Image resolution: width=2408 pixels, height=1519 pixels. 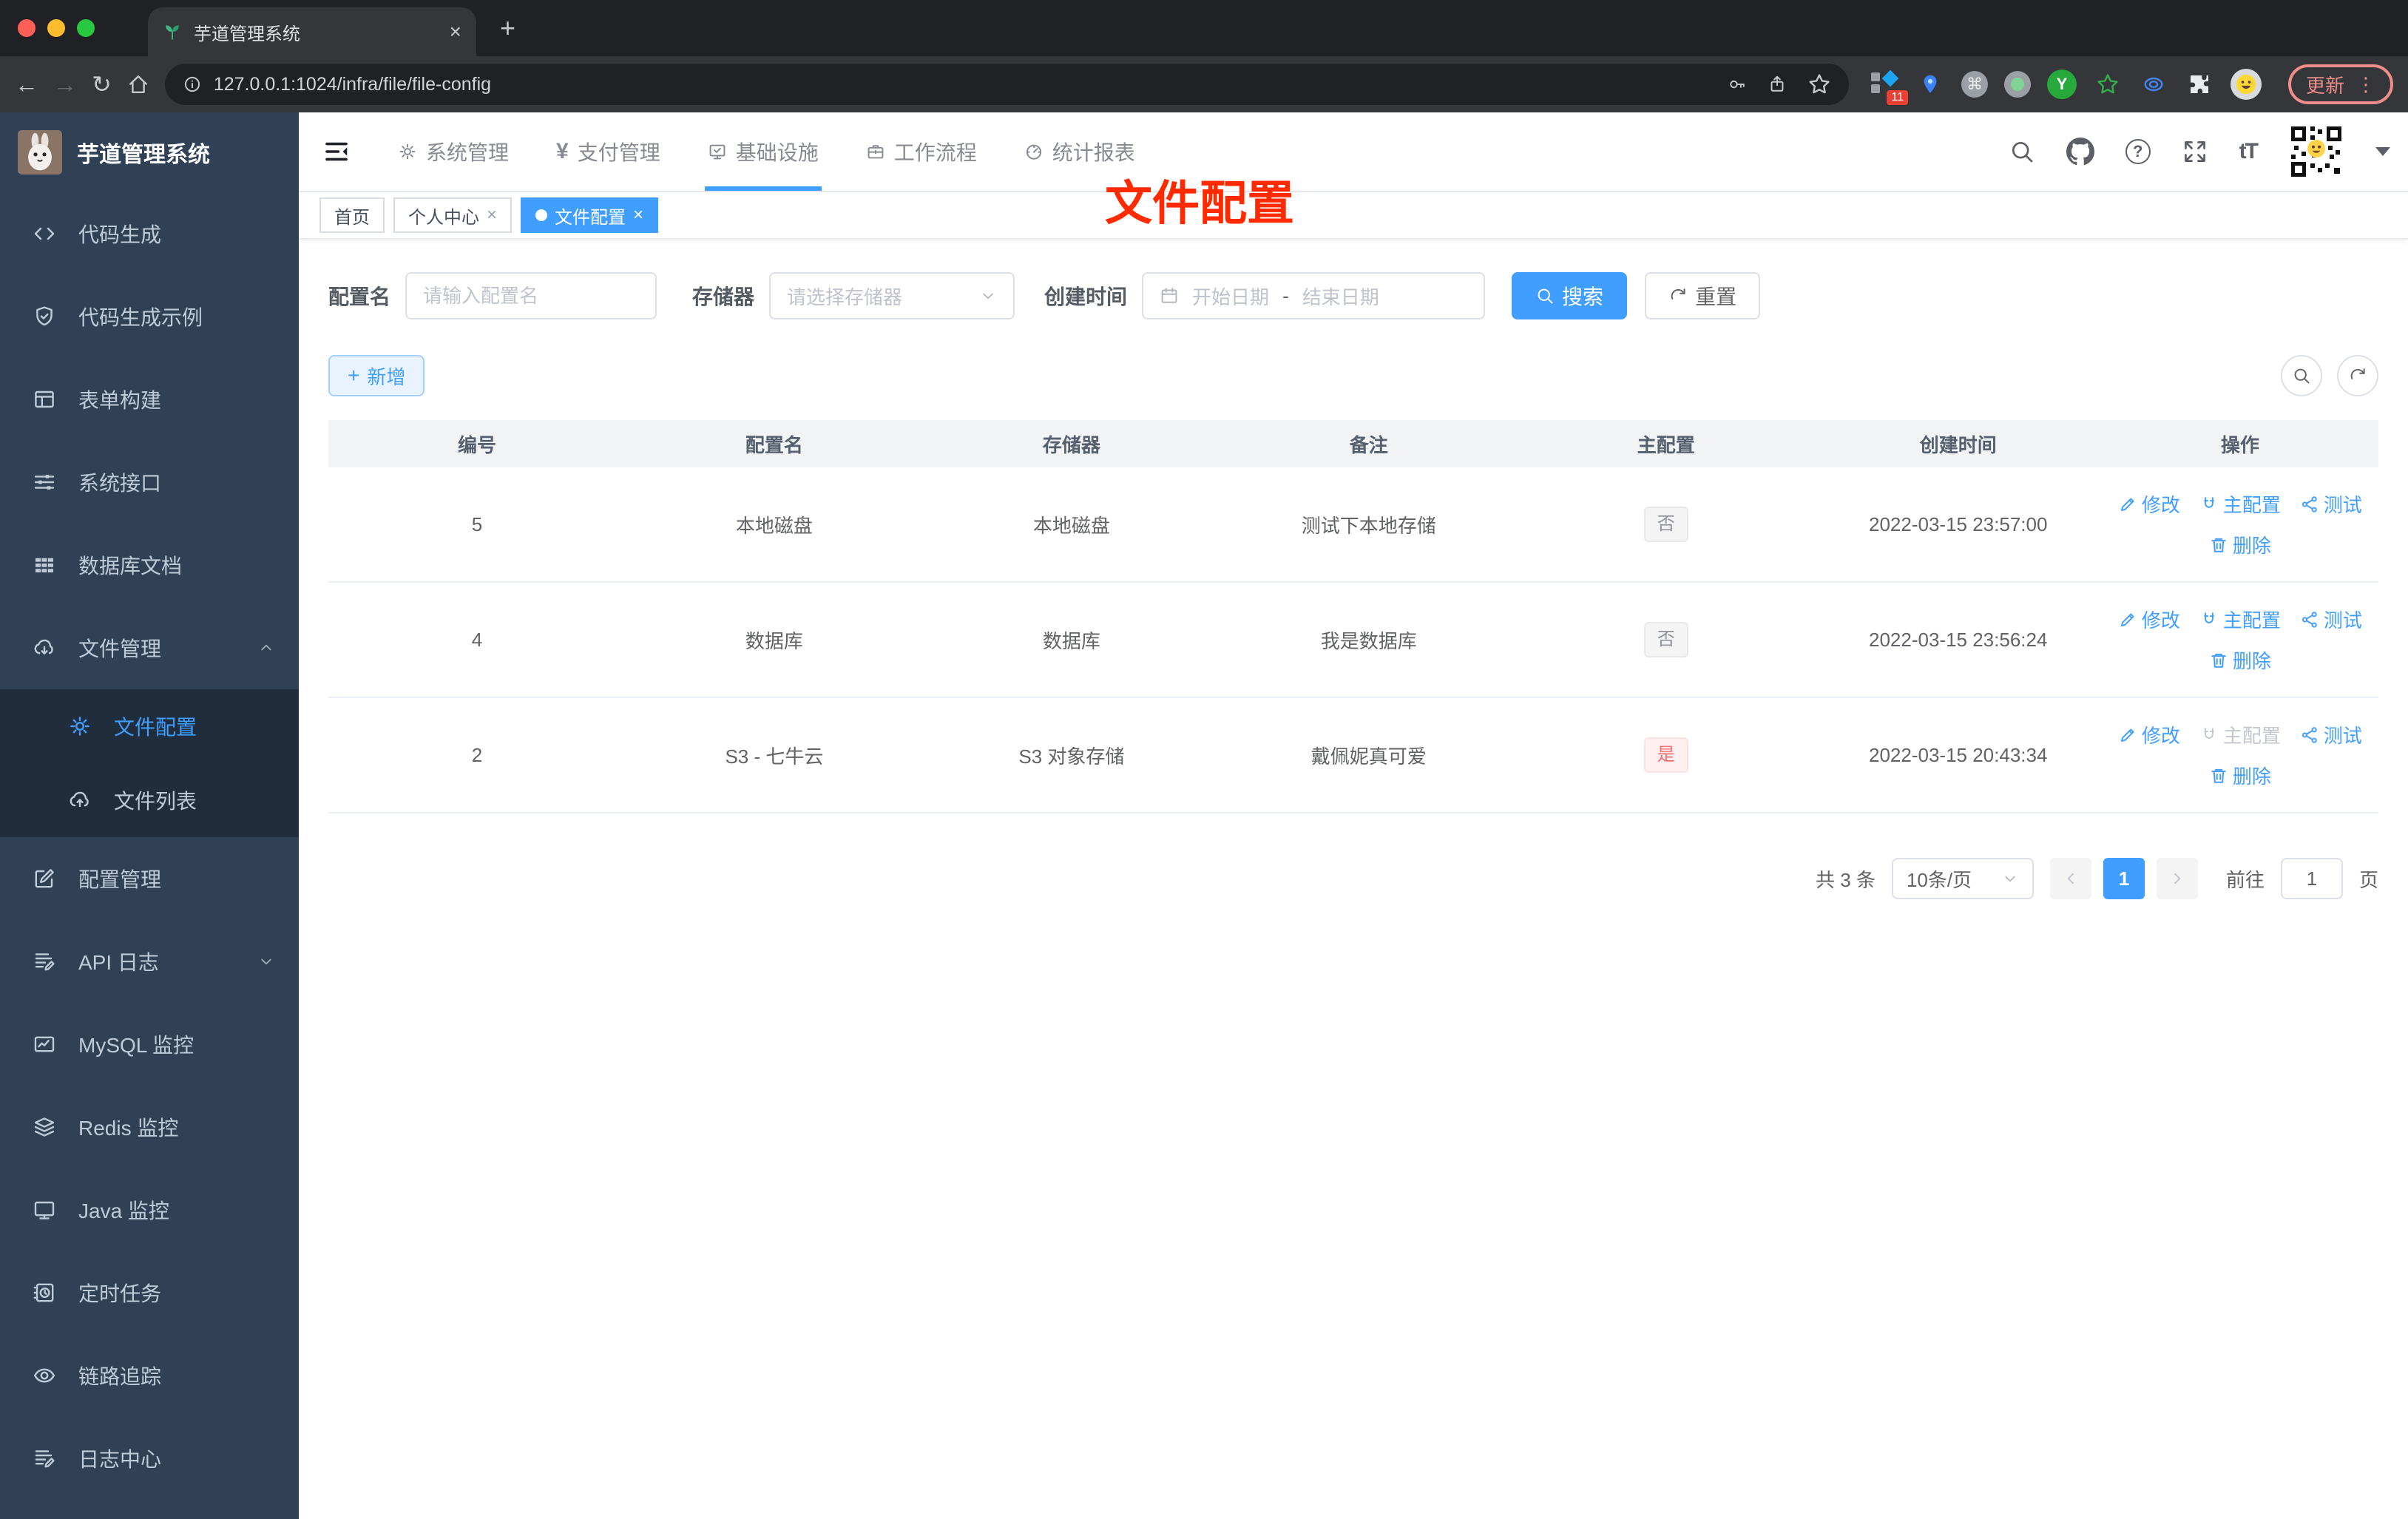 What do you see at coordinates (2108, 84) in the screenshot?
I see `extension-star-icon` at bounding box center [2108, 84].